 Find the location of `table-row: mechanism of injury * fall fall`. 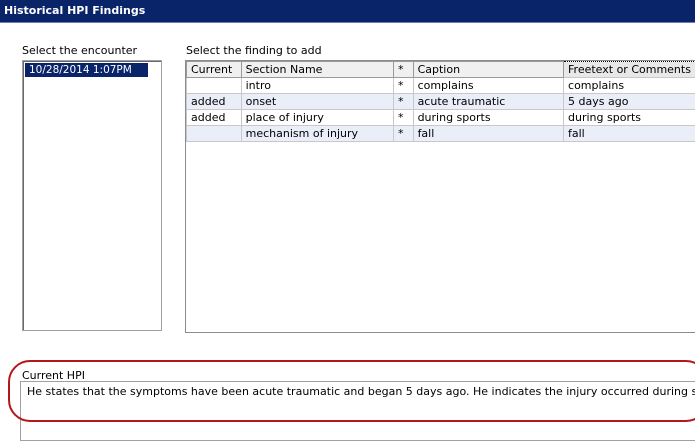

table-row: mechanism of injury * fall fall is located at coordinates (441, 134).